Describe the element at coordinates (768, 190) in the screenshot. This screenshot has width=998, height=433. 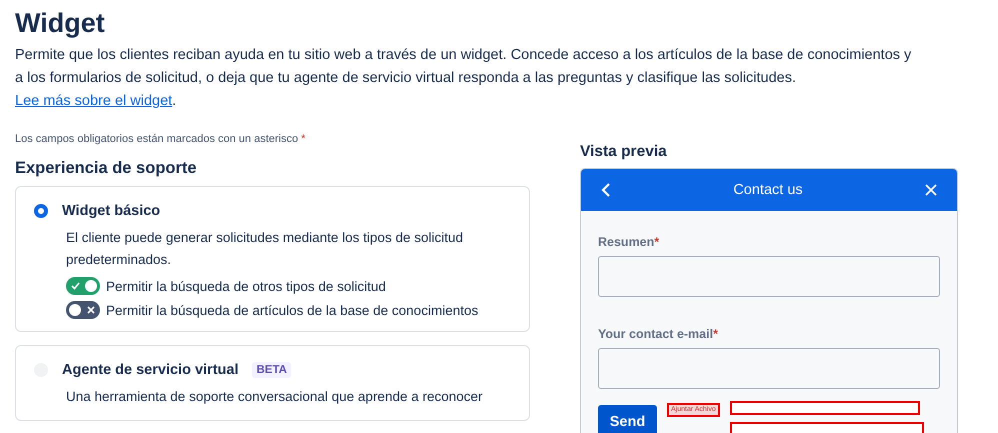
I see `widget-title: Contact us` at that location.